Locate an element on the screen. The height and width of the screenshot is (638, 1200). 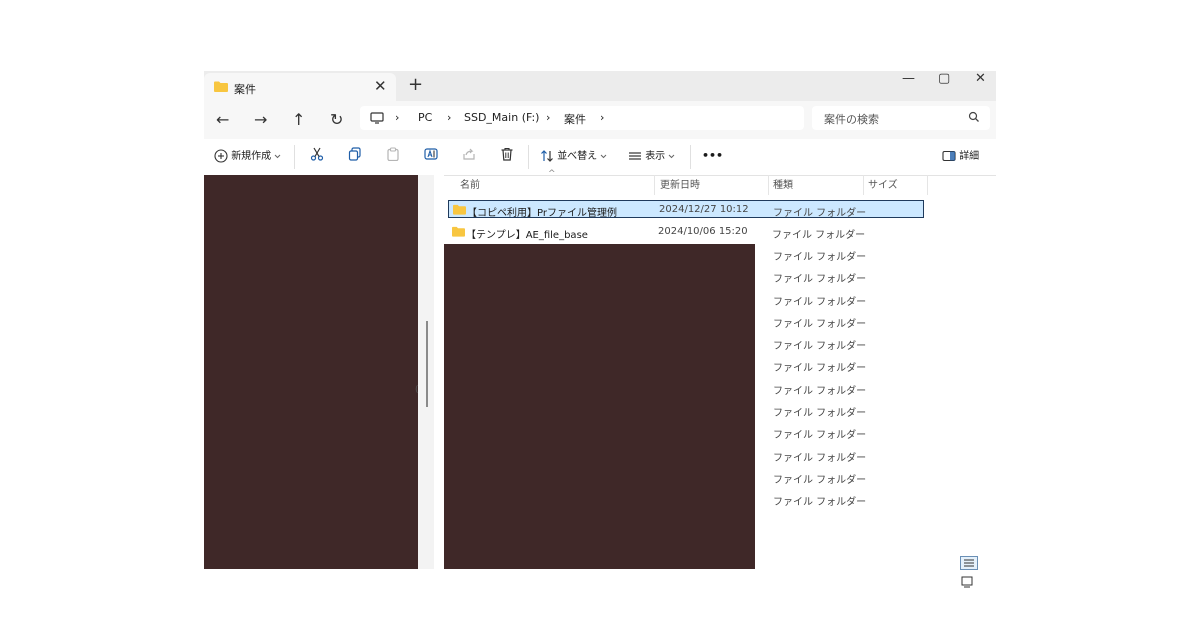
tab-current-folder: 案件 ✕ is located at coordinates (300, 87).